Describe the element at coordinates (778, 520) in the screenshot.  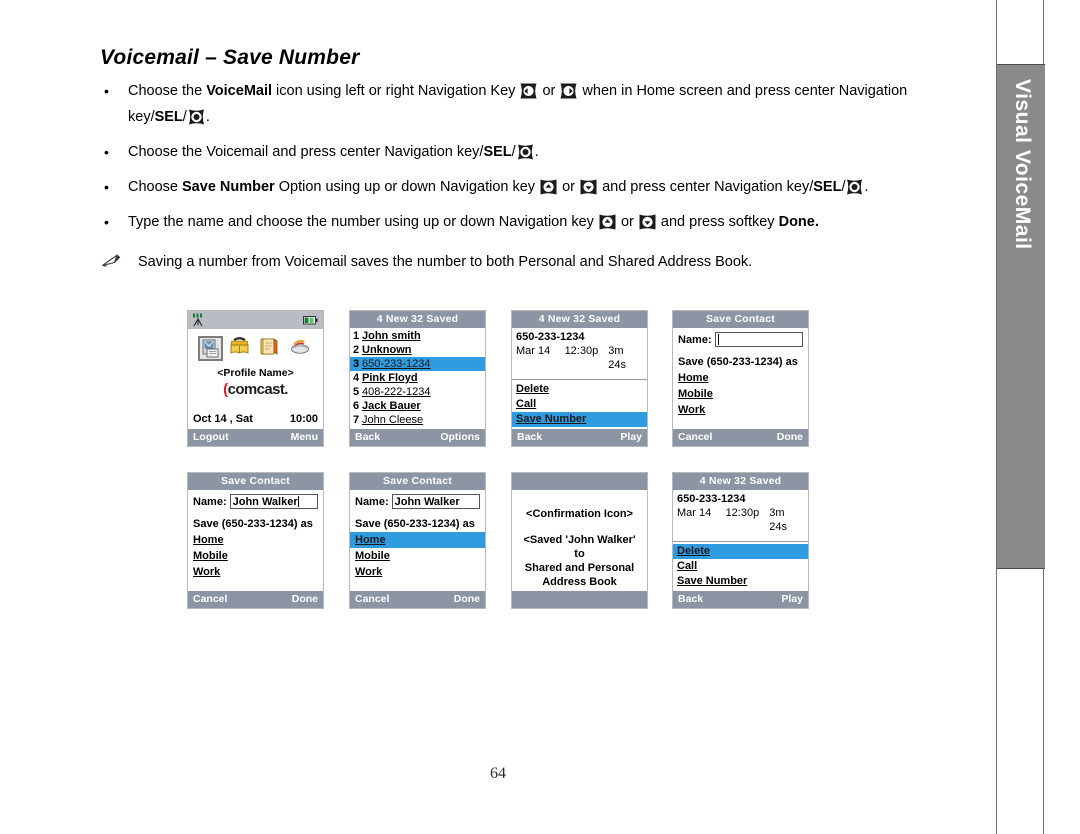
I see `voicemail-duration: 3m 24s` at that location.